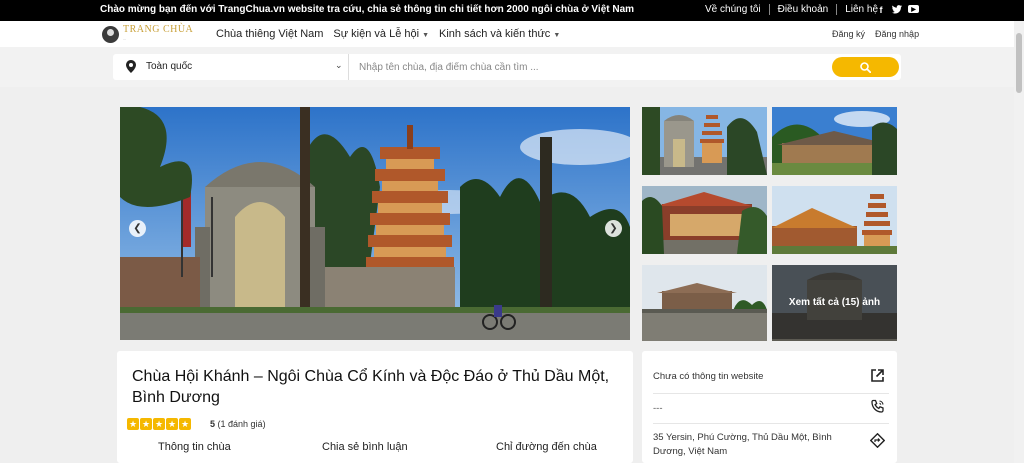  I want to click on carousel-next-button: ❯, so click(613, 228).